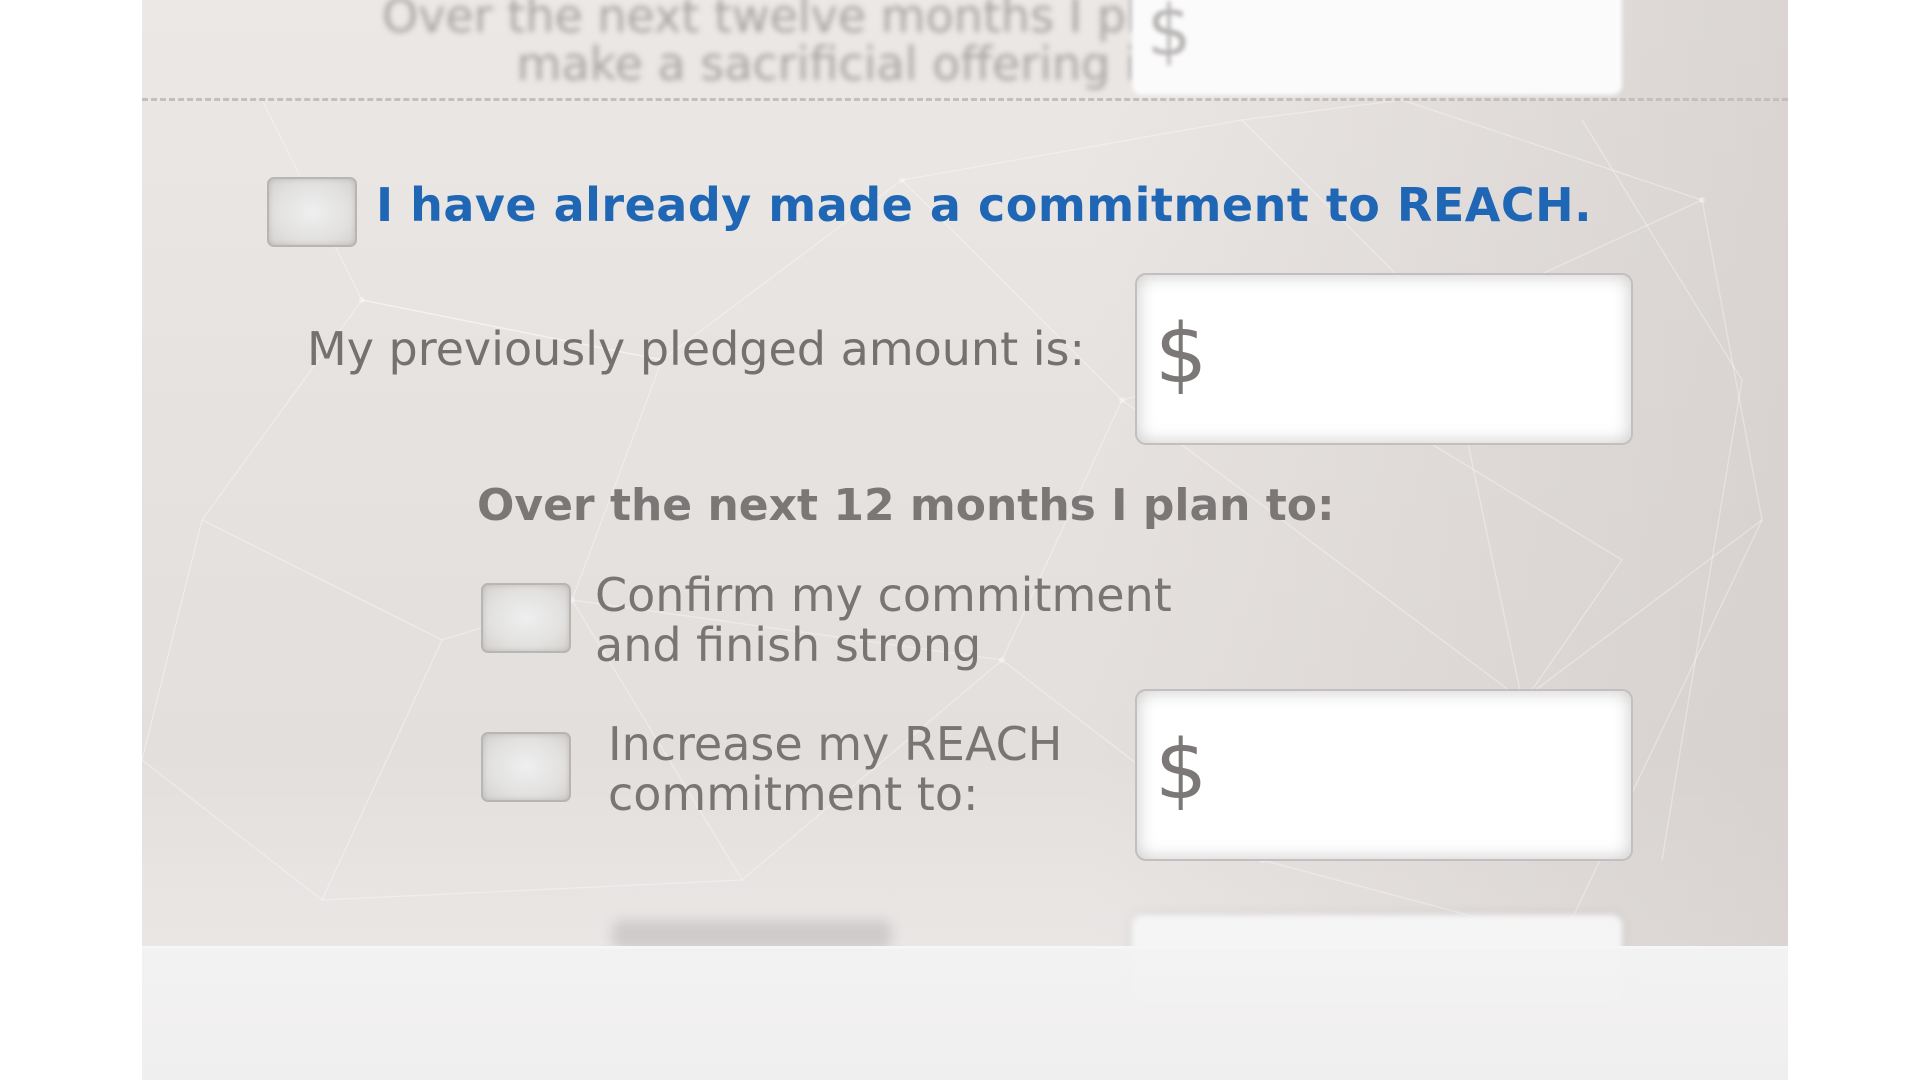  Describe the element at coordinates (1419, 777) in the screenshot. I see `increase-commitment-input` at that location.